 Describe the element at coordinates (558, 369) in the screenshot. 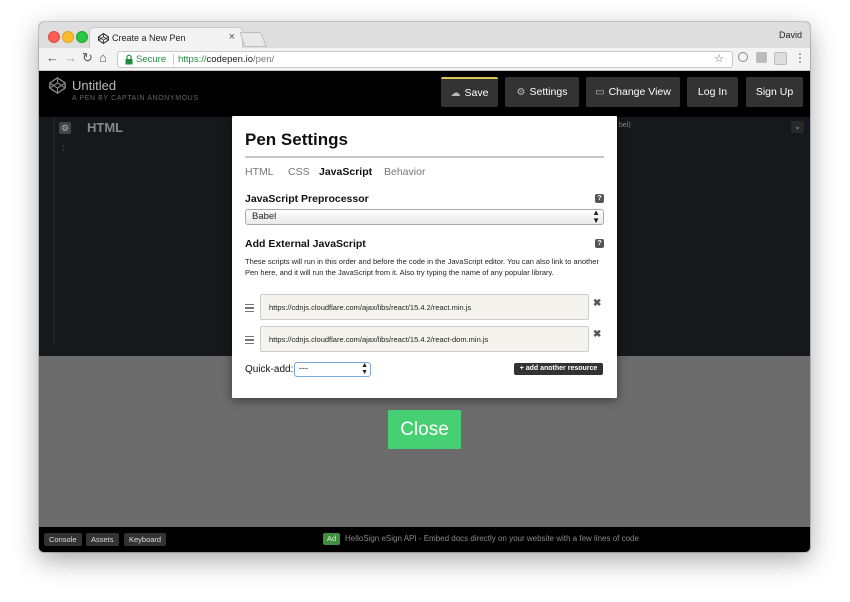

I see `add-another-resource-button: + add another resource` at that location.